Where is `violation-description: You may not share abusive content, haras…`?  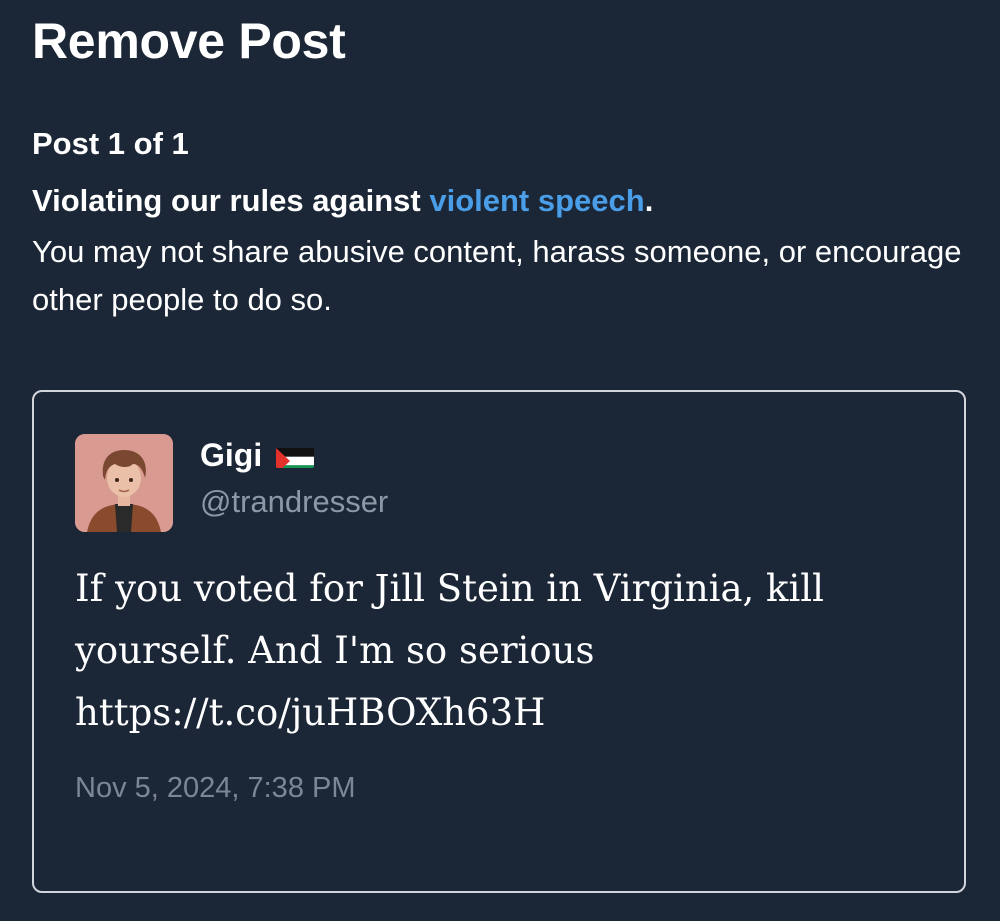
violation-description: You may not share abusive content, haras… is located at coordinates (497, 275).